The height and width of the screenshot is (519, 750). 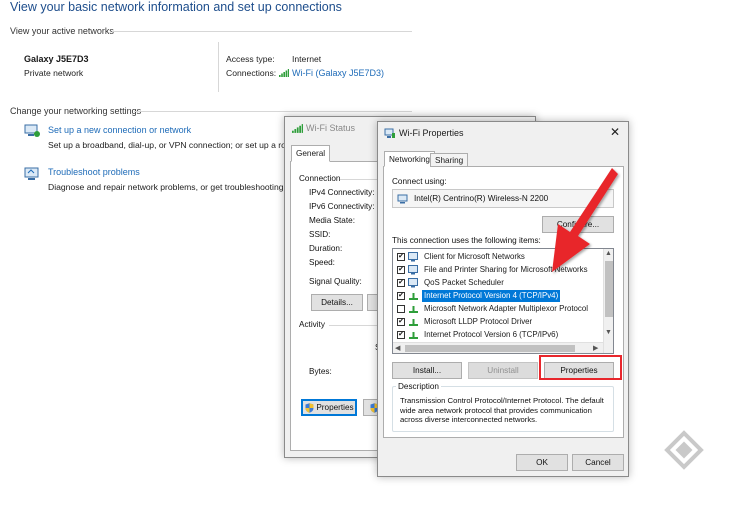 What do you see at coordinates (342, 206) in the screenshot?
I see `ipv6-label: IPv6 Connectivity:` at bounding box center [342, 206].